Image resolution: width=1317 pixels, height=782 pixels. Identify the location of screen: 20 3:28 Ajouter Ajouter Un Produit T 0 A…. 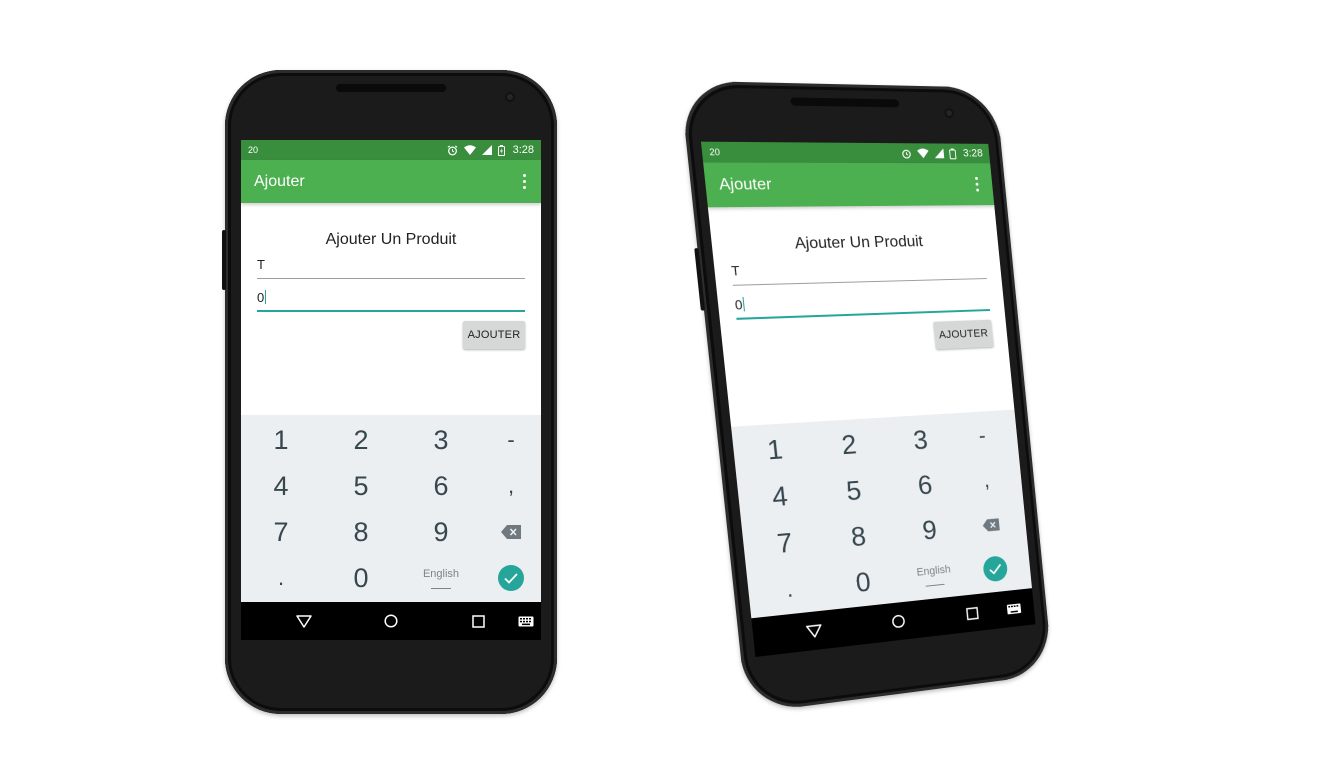
(391, 390).